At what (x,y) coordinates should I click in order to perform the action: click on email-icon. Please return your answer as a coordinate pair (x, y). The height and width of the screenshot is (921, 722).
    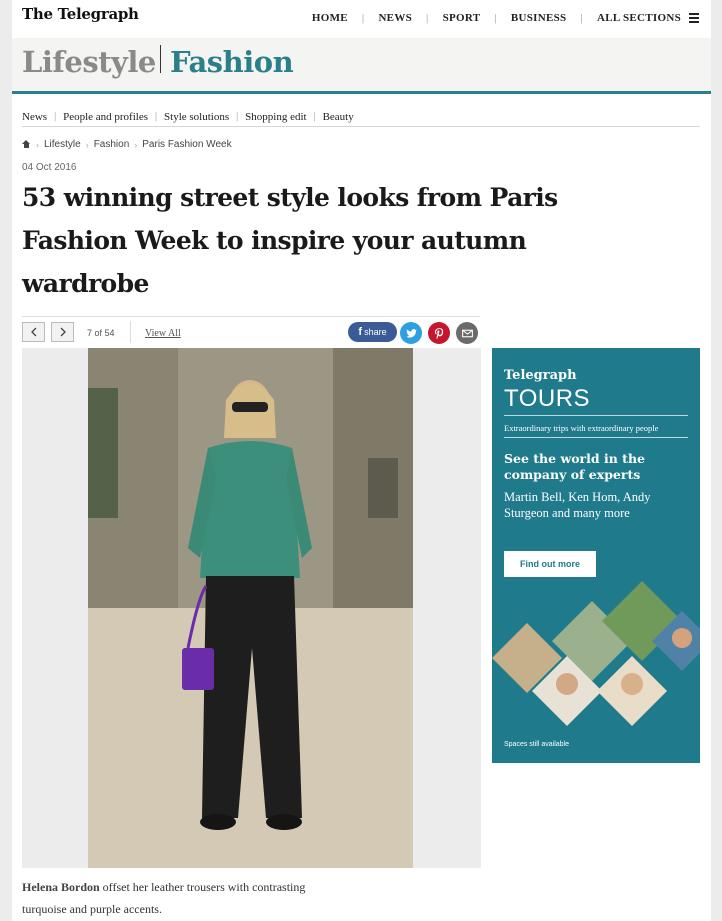
    Looking at the image, I should click on (467, 333).